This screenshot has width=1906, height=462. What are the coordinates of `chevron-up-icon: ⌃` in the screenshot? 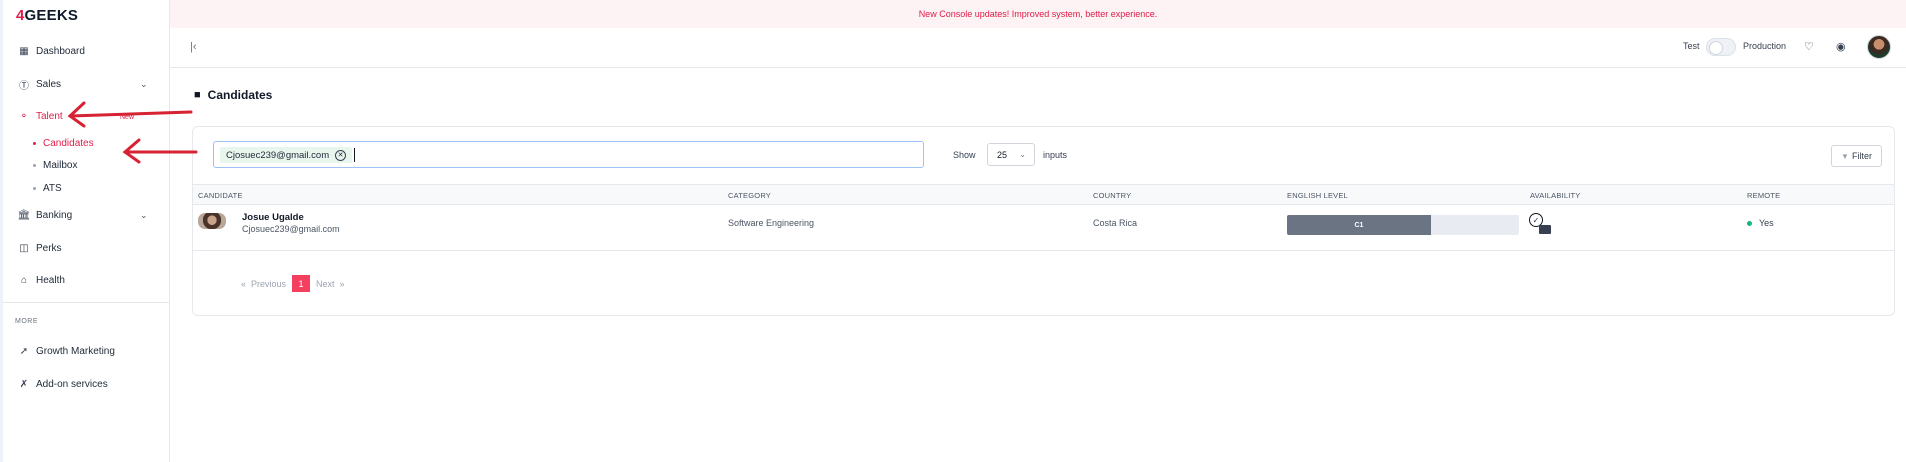 It's located at (144, 116).